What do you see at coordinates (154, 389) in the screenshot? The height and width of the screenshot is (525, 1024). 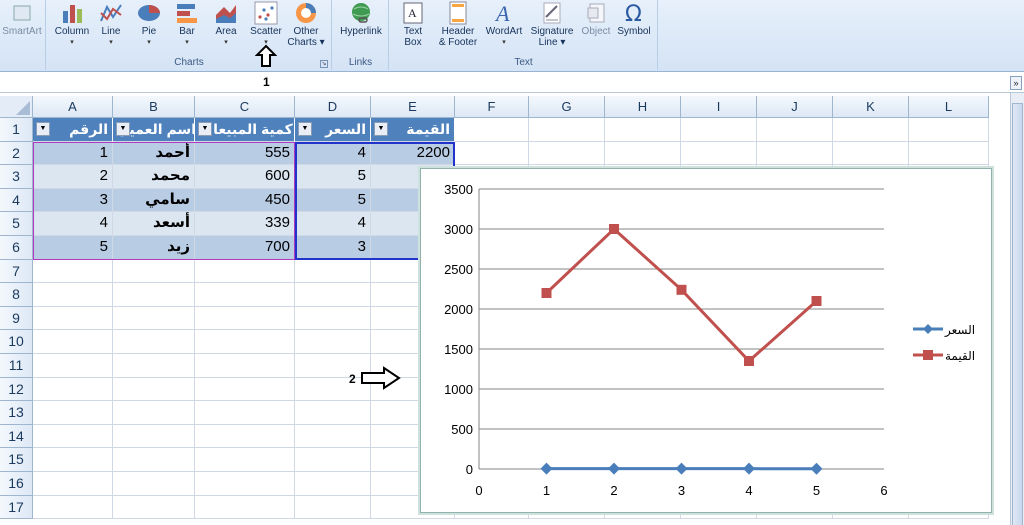 I see `cell-b12` at bounding box center [154, 389].